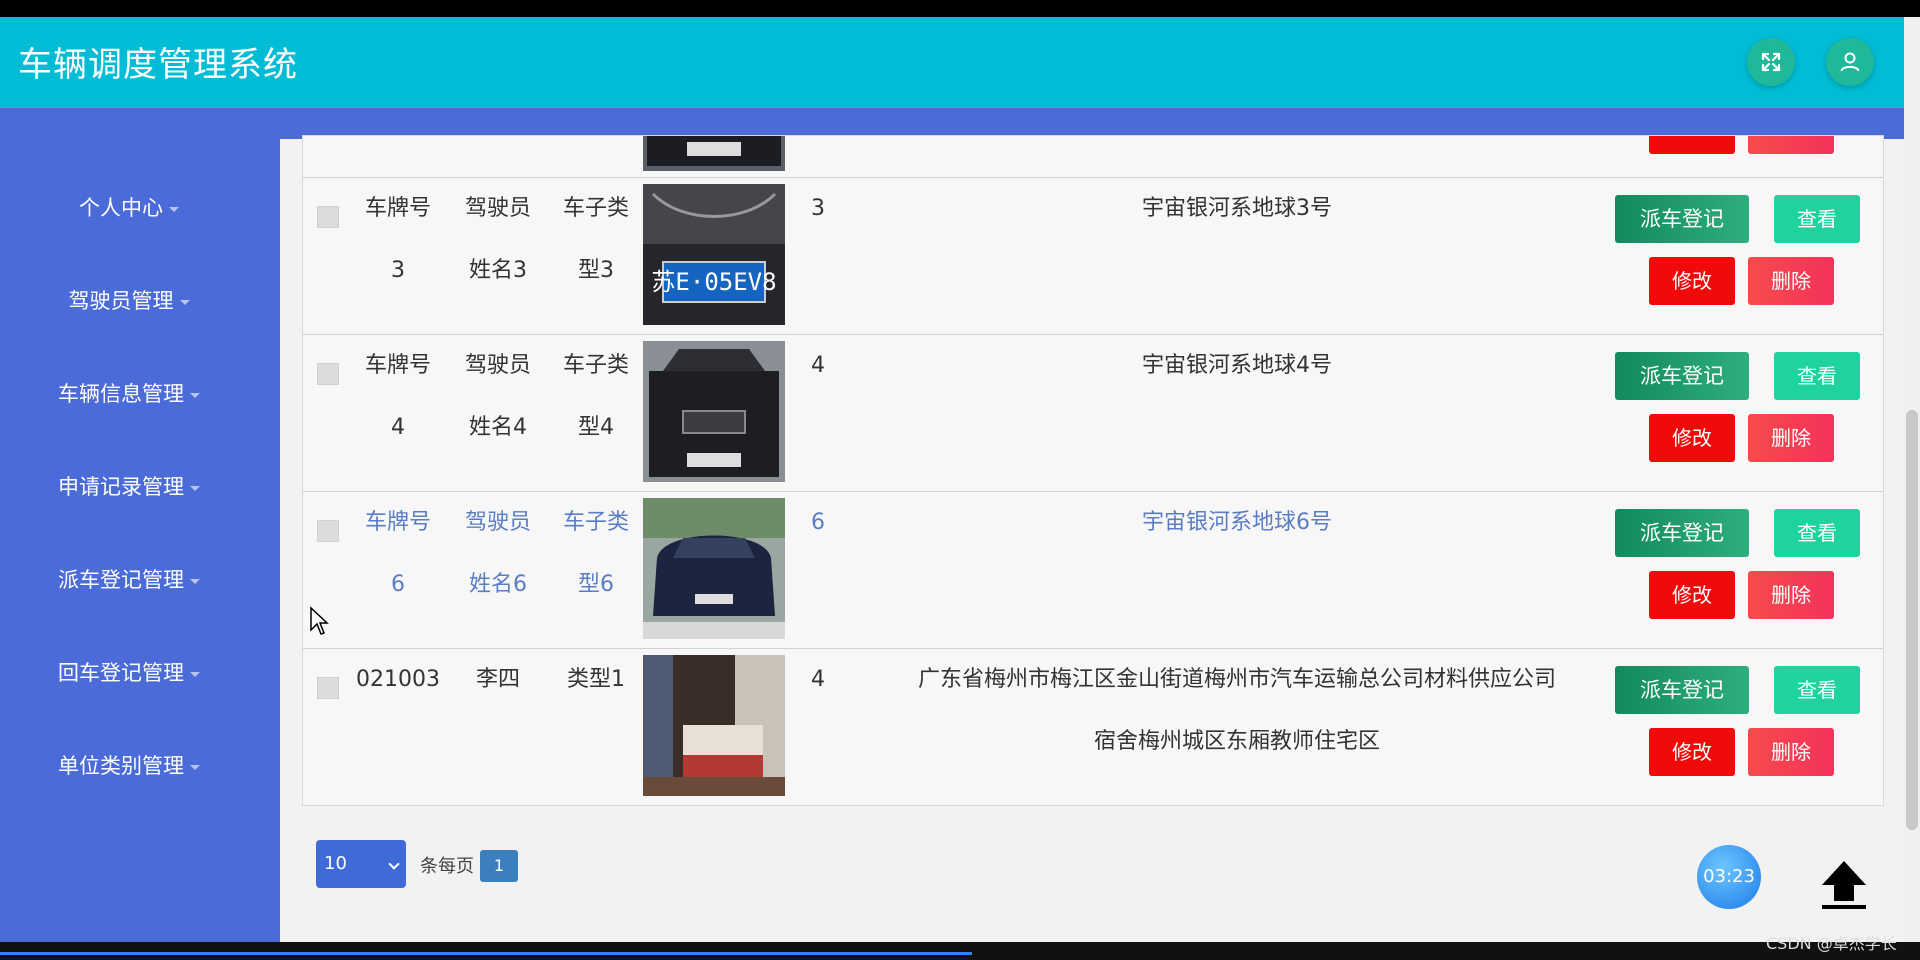 The height and width of the screenshot is (960, 1920). Describe the element at coordinates (596, 427) in the screenshot. I see `vehicle-type-cont: 型4` at that location.